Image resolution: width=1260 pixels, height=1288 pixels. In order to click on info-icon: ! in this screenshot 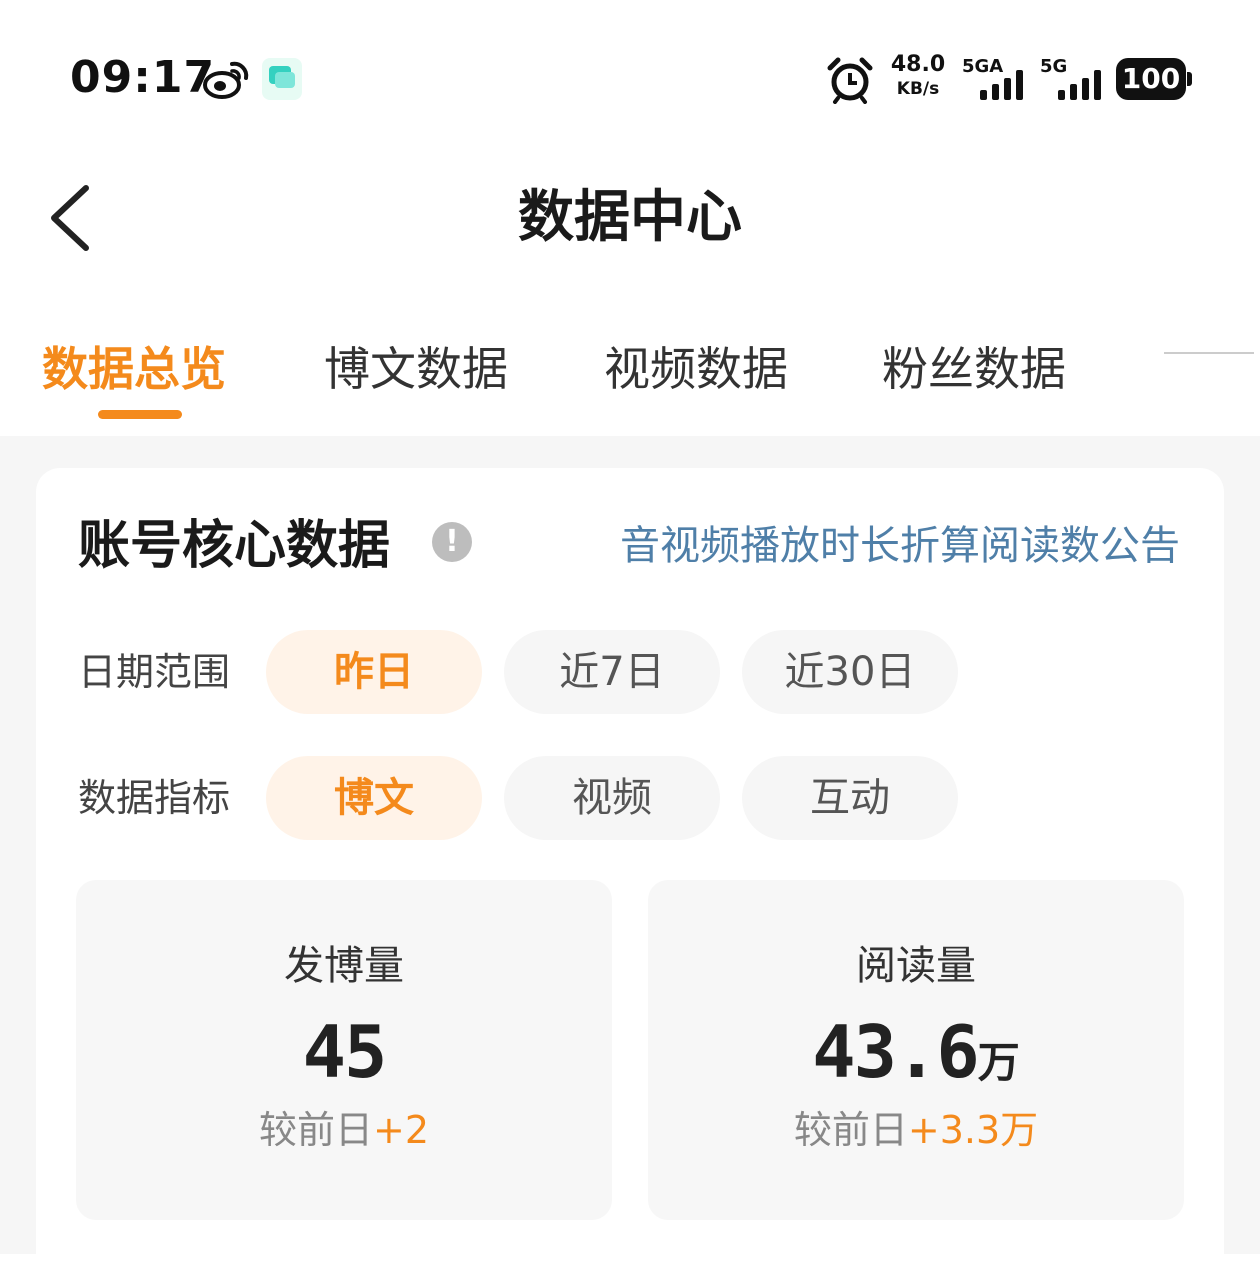, I will do `click(452, 542)`.